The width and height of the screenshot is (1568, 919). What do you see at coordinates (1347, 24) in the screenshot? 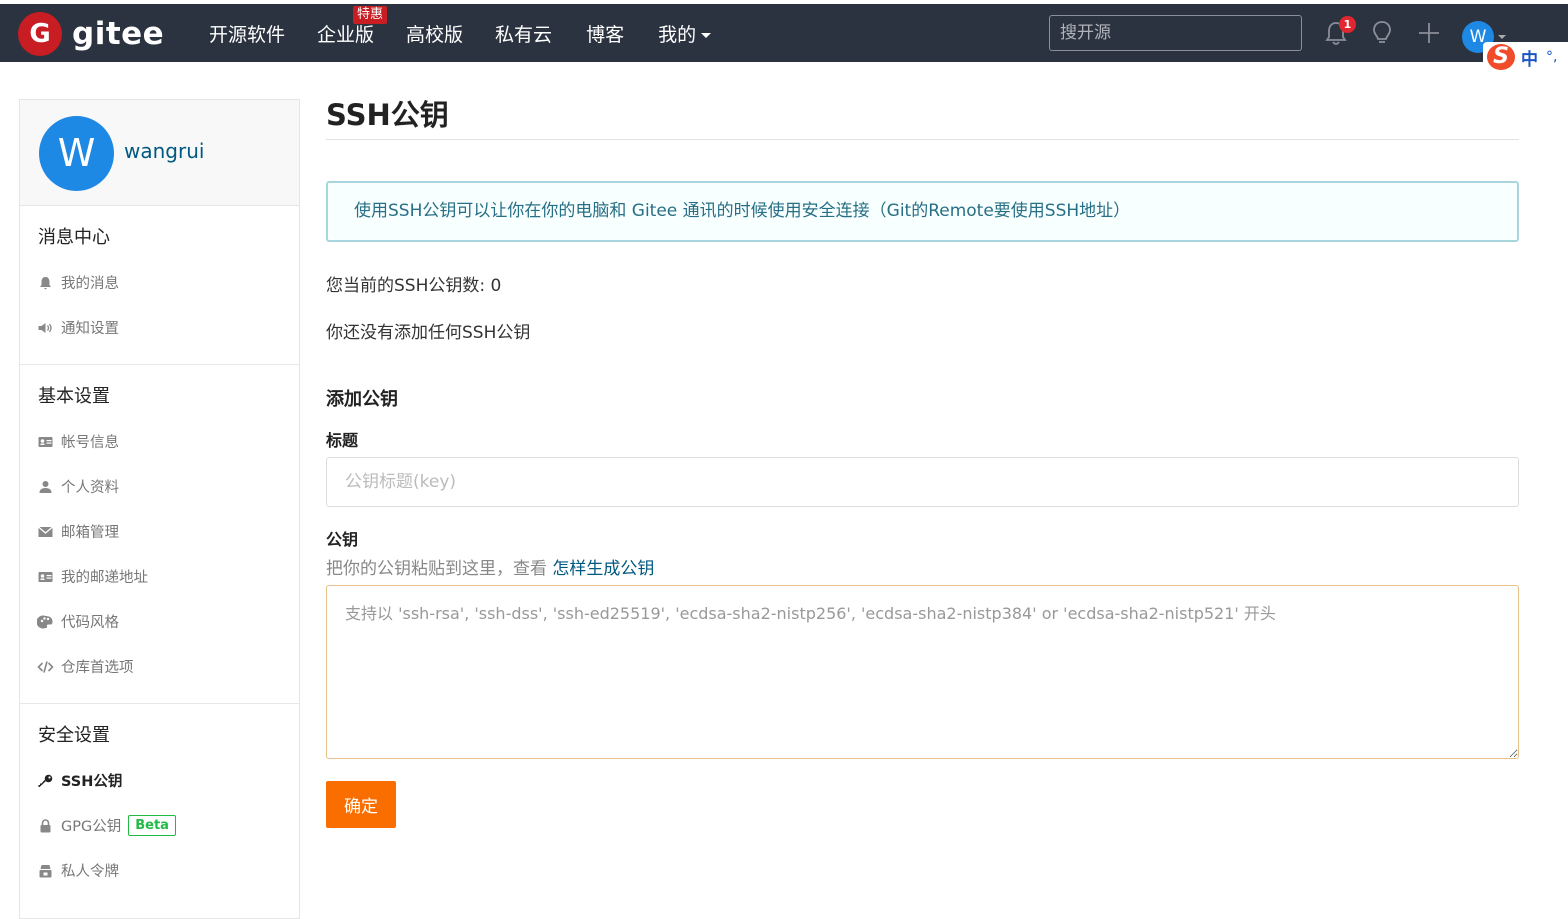
I see `notification-badge: 1` at bounding box center [1347, 24].